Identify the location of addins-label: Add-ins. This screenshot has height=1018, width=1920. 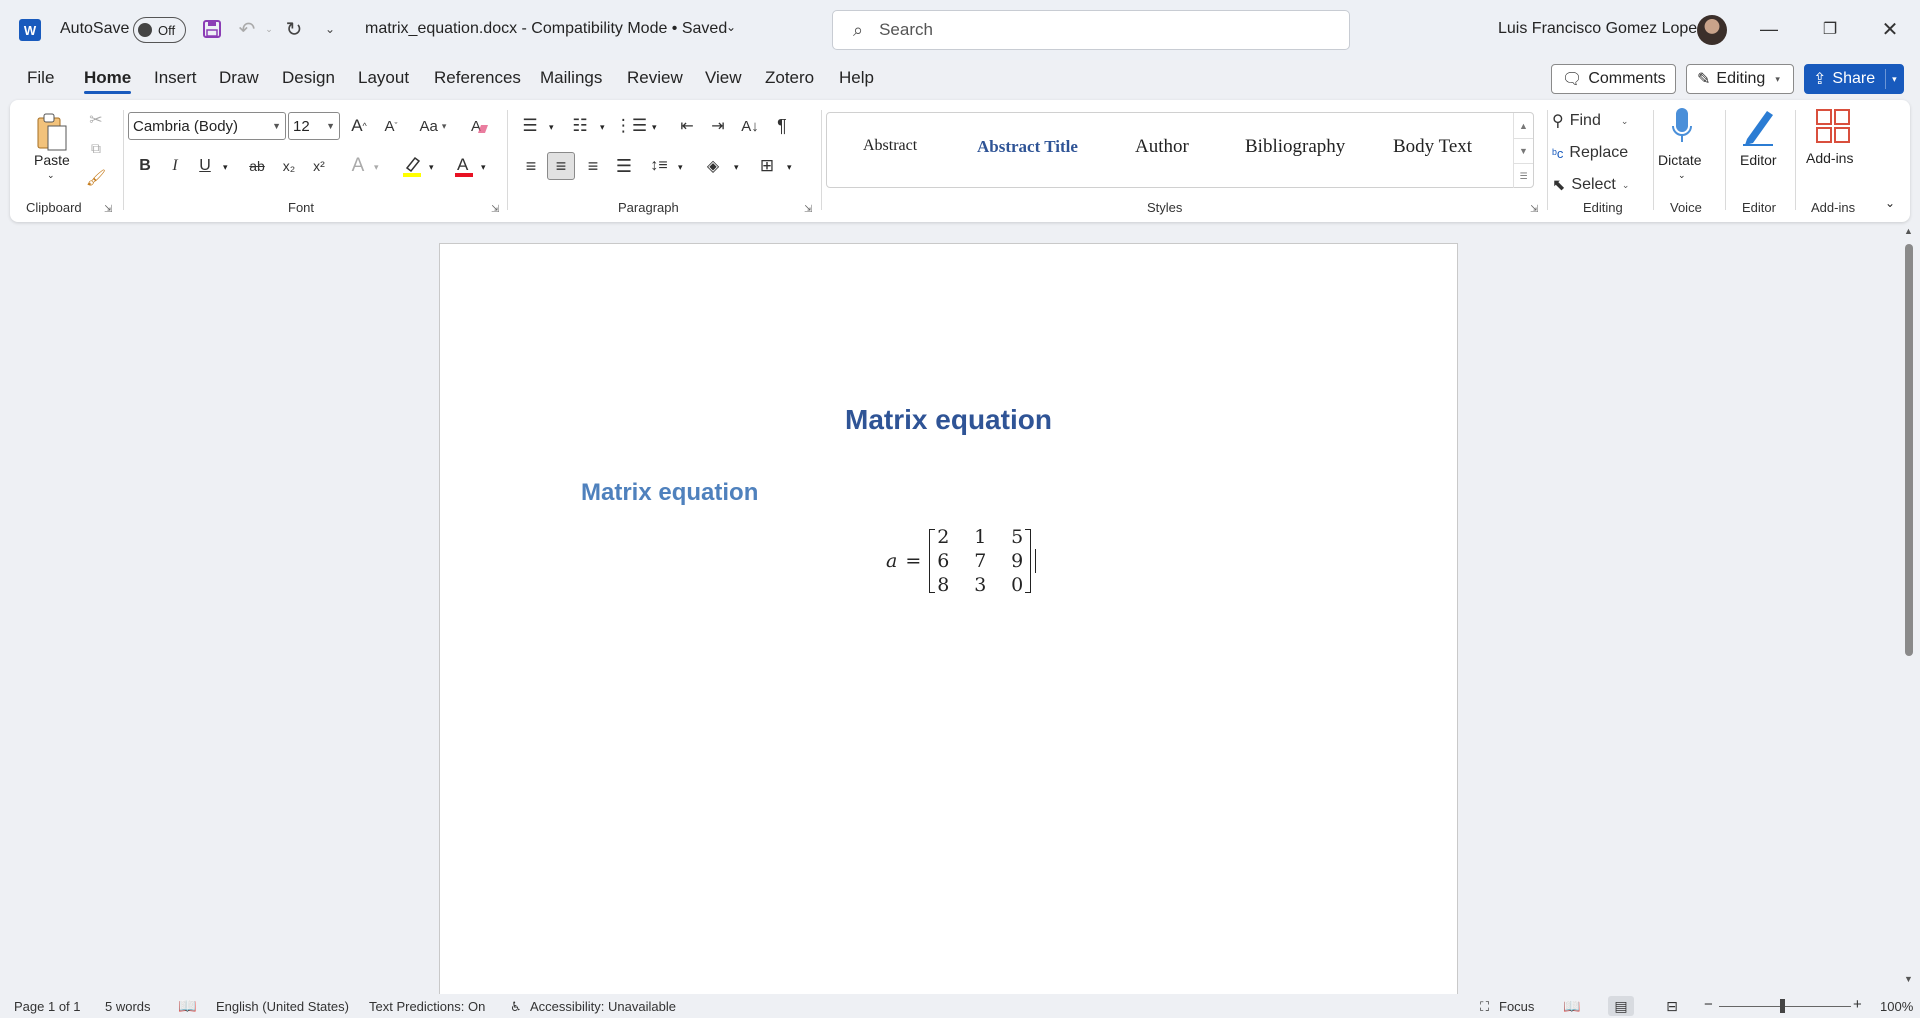
(1829, 158).